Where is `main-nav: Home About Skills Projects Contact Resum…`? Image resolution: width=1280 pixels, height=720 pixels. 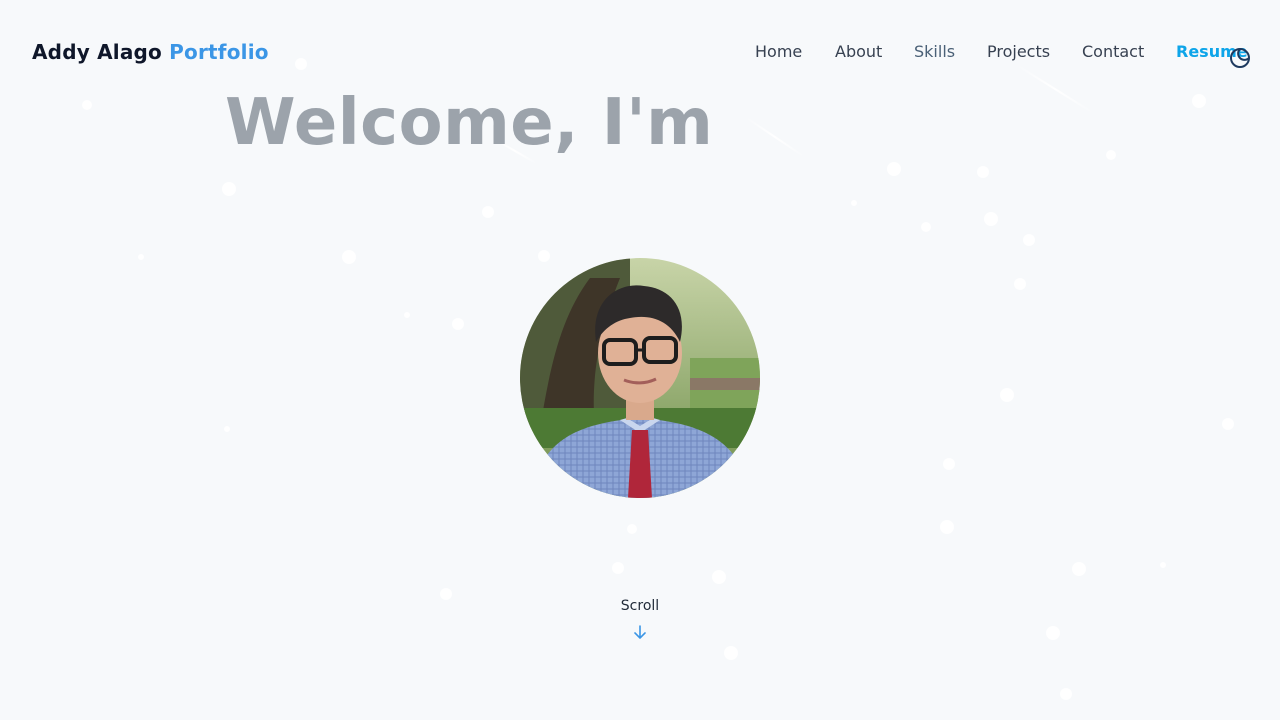 main-nav: Home About Skills Projects Contact Resum… is located at coordinates (640, 53).